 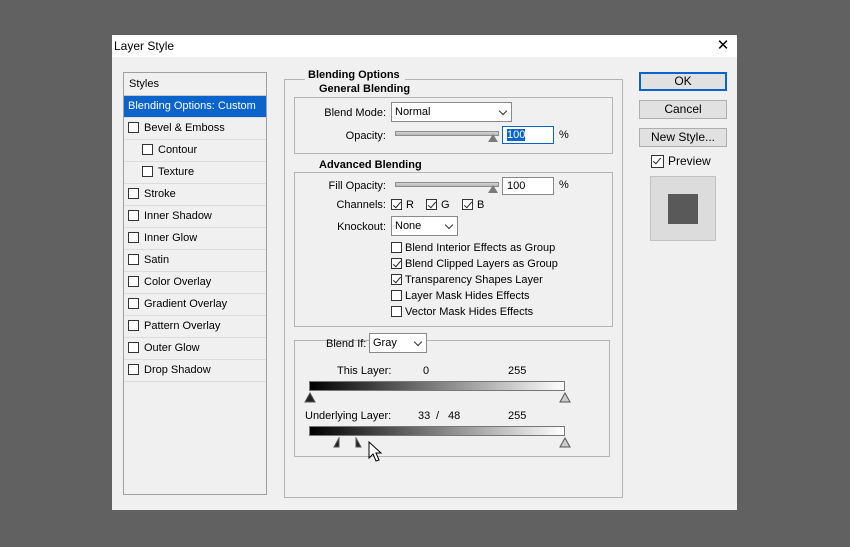 What do you see at coordinates (396, 247) in the screenshot?
I see `blend-interior-effects-checkbox` at bounding box center [396, 247].